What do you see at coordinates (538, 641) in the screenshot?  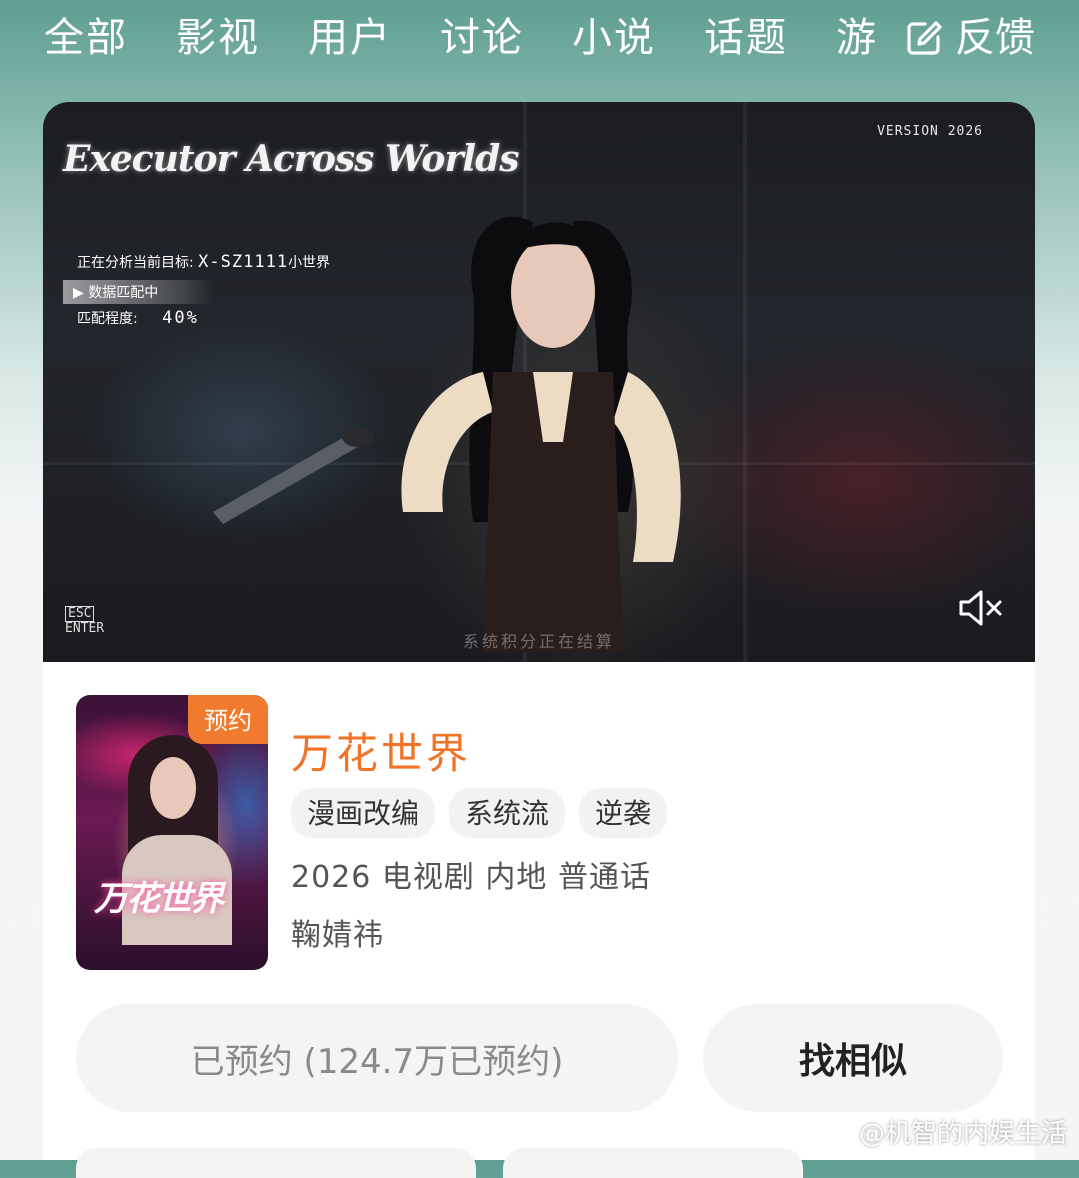 I see `video-subtitle: 系统积分正在结算` at bounding box center [538, 641].